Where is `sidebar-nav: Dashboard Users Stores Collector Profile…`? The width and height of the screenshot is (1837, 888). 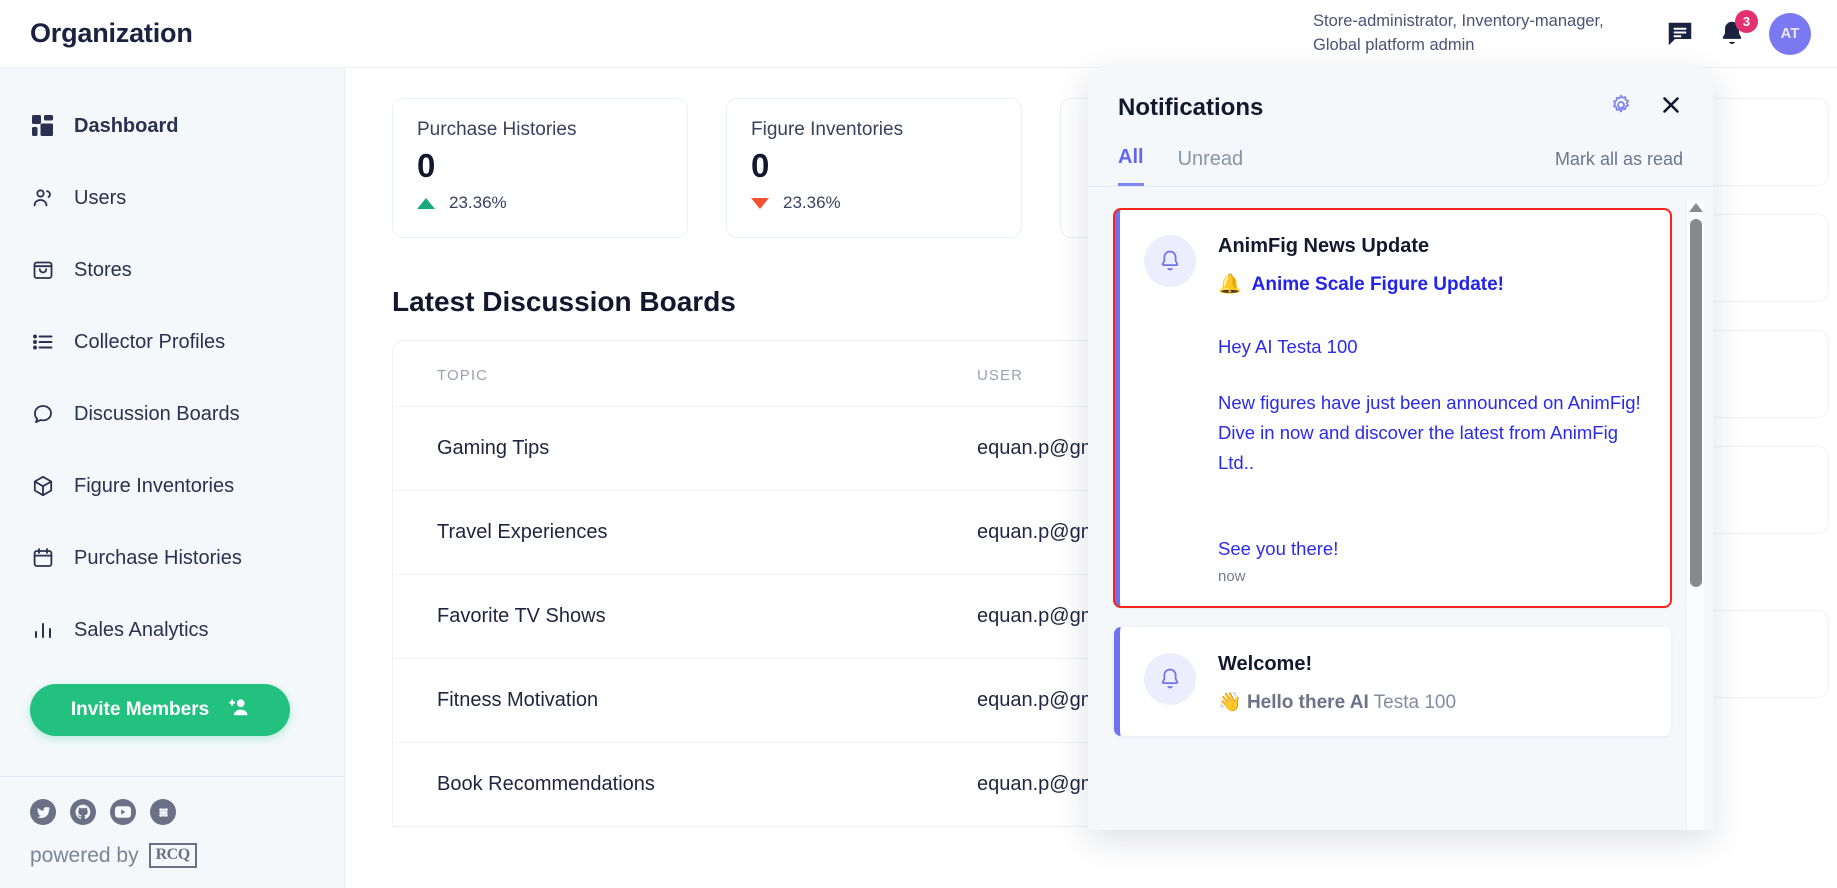
sidebar-nav: Dashboard Users Stores Collector Profile… is located at coordinates (172, 367).